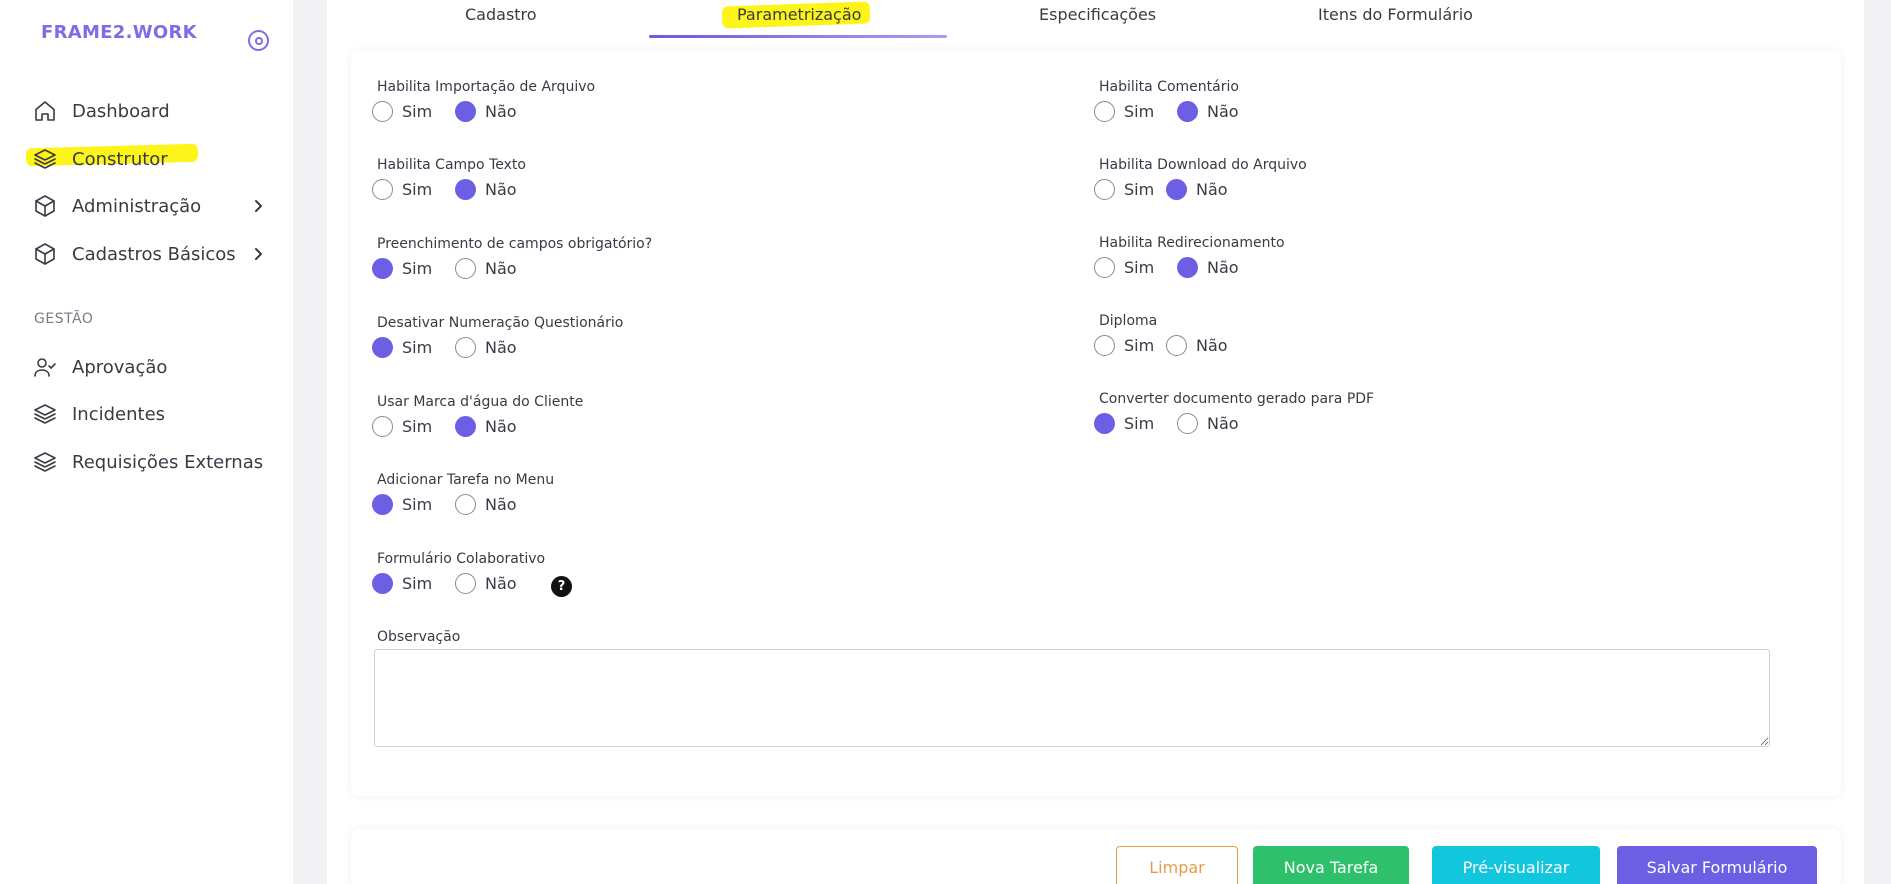  What do you see at coordinates (1717, 865) in the screenshot?
I see `salvar-formulario-button: Salvar Formulário` at bounding box center [1717, 865].